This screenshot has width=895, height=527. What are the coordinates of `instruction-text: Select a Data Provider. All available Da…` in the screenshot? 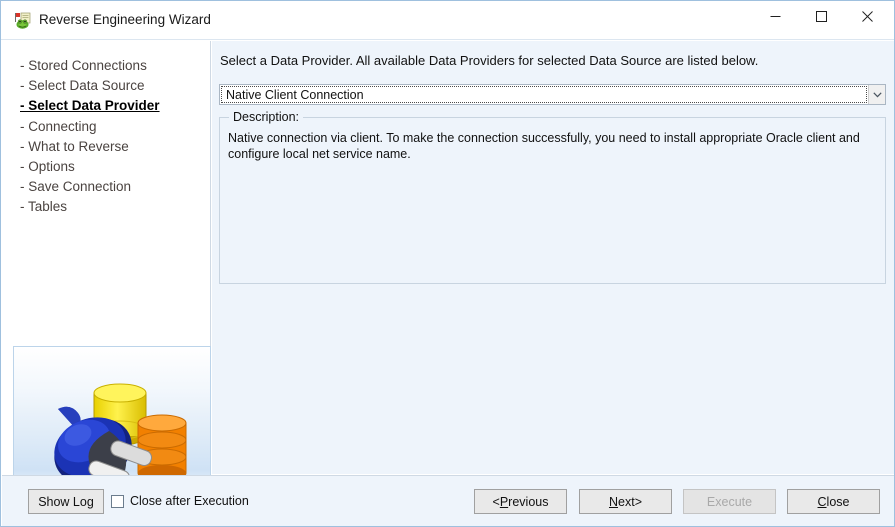 It's located at (489, 60).